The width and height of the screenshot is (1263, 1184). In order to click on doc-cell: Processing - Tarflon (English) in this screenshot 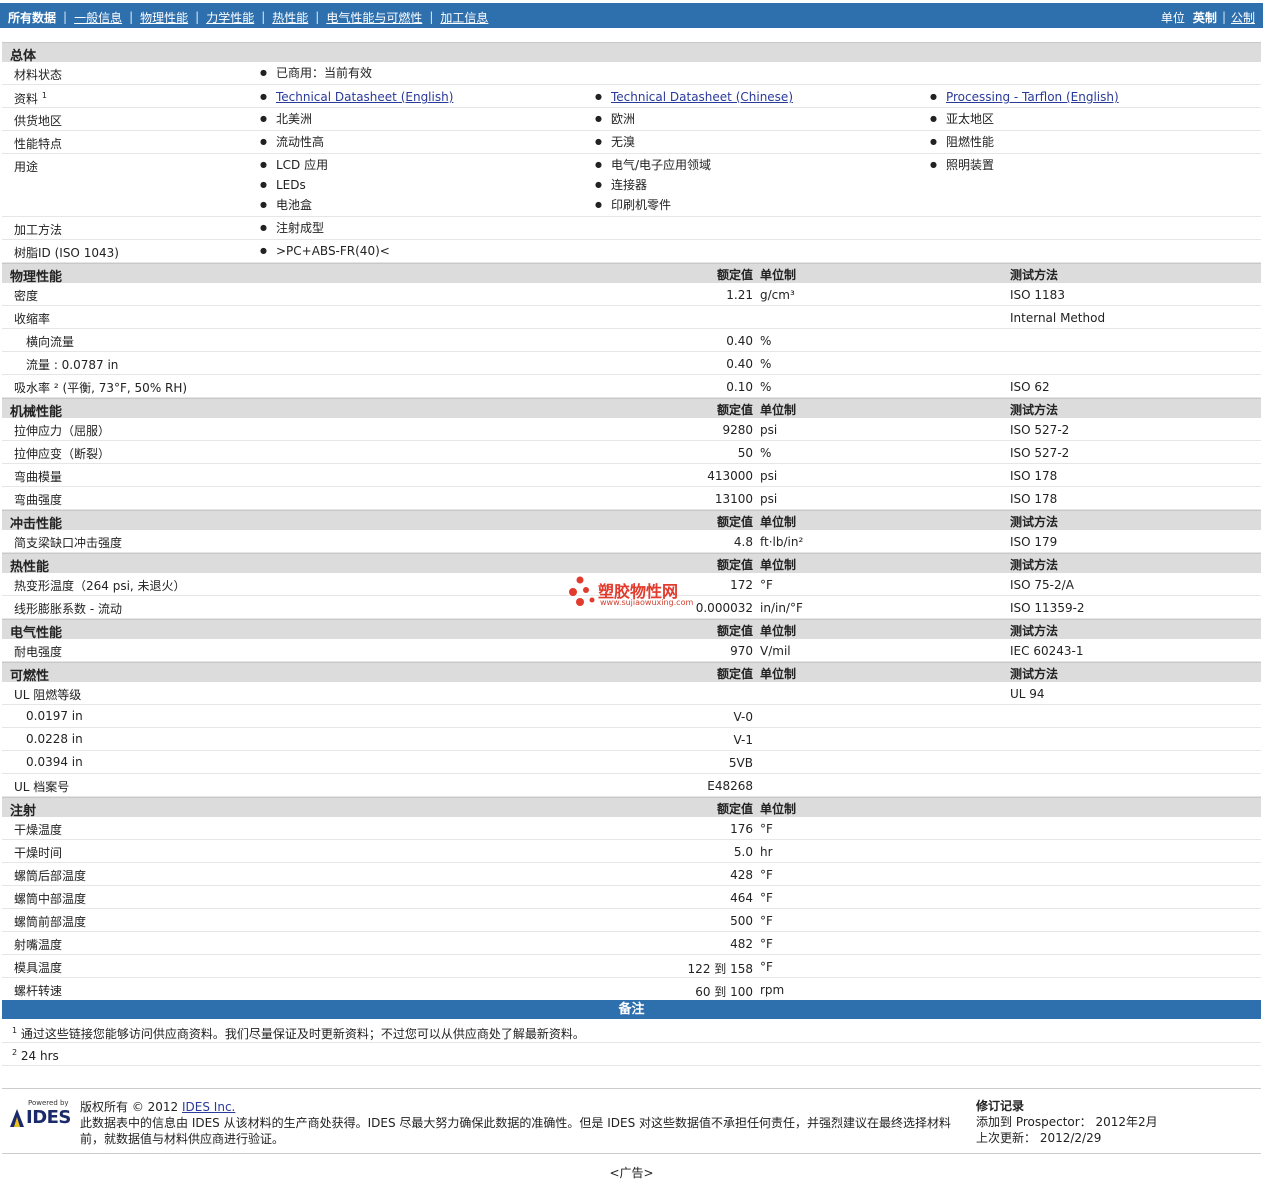, I will do `click(1024, 97)`.